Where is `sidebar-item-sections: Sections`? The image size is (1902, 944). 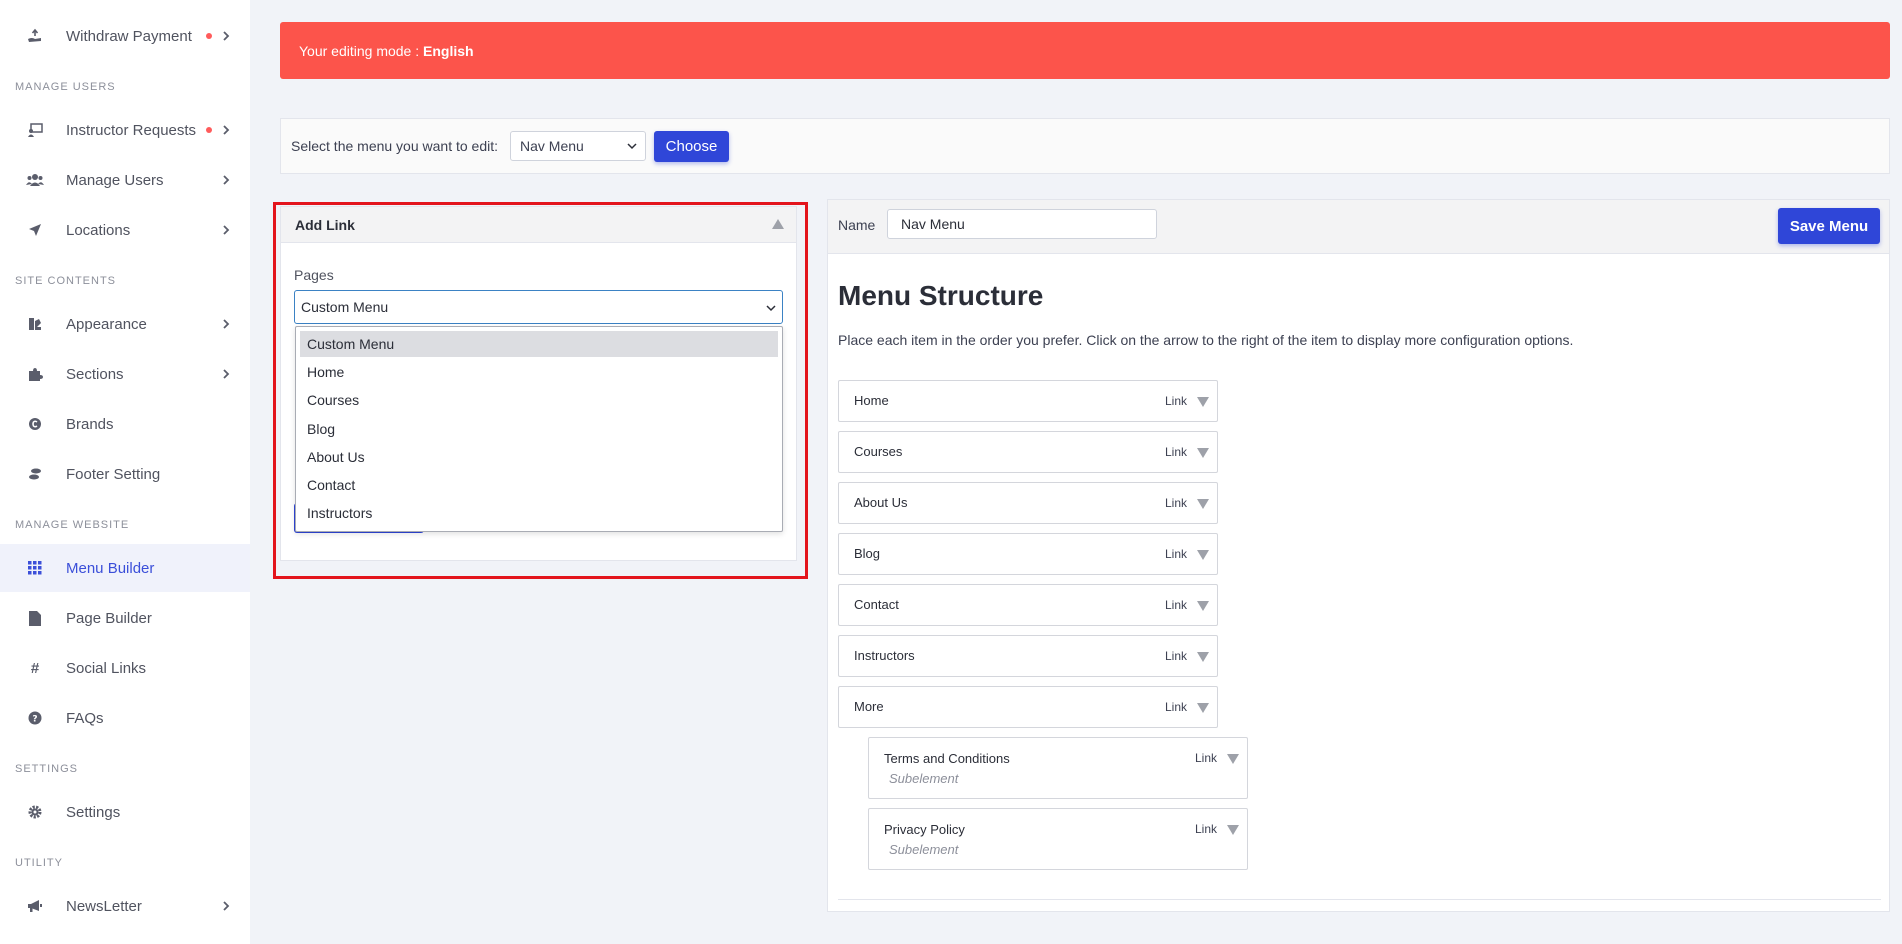 sidebar-item-sections: Sections is located at coordinates (125, 374).